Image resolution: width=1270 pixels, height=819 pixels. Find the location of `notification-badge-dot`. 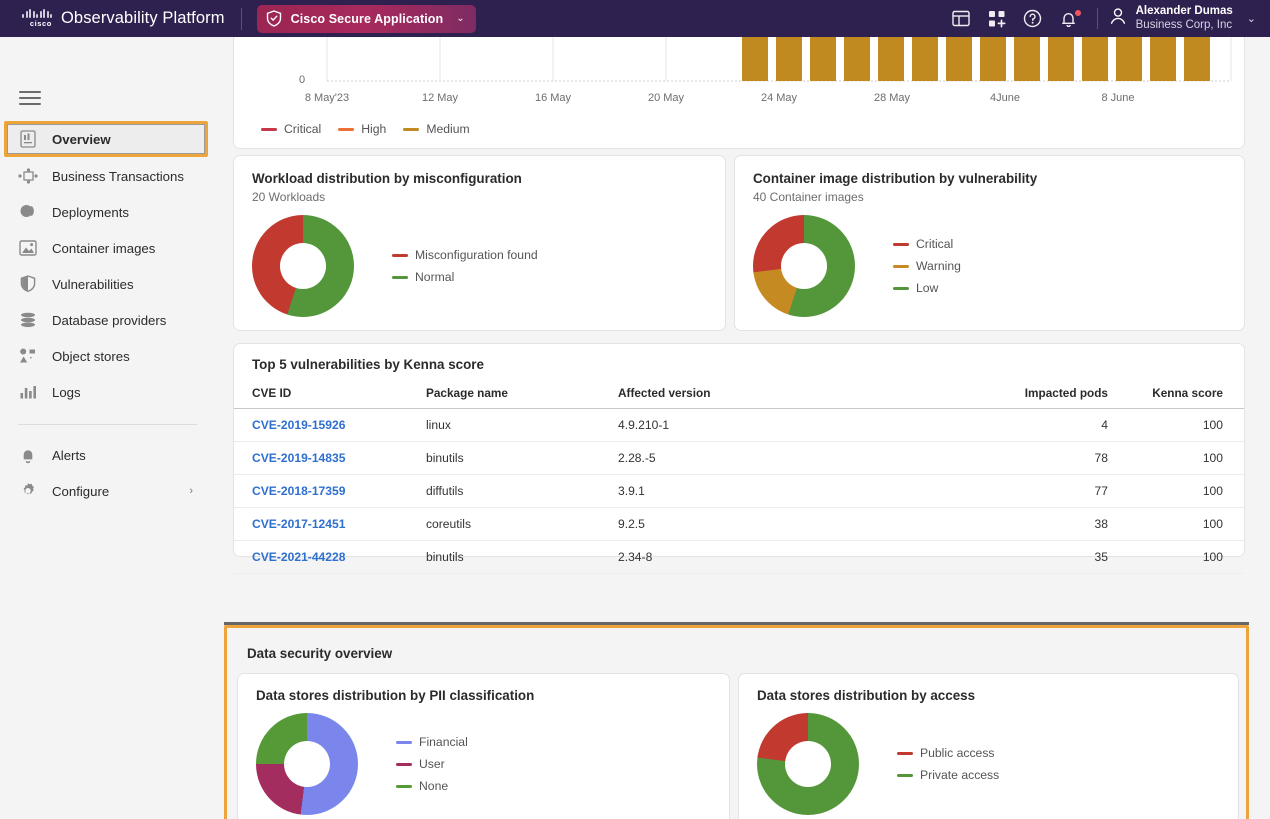

notification-badge-dot is located at coordinates (1077, 13).